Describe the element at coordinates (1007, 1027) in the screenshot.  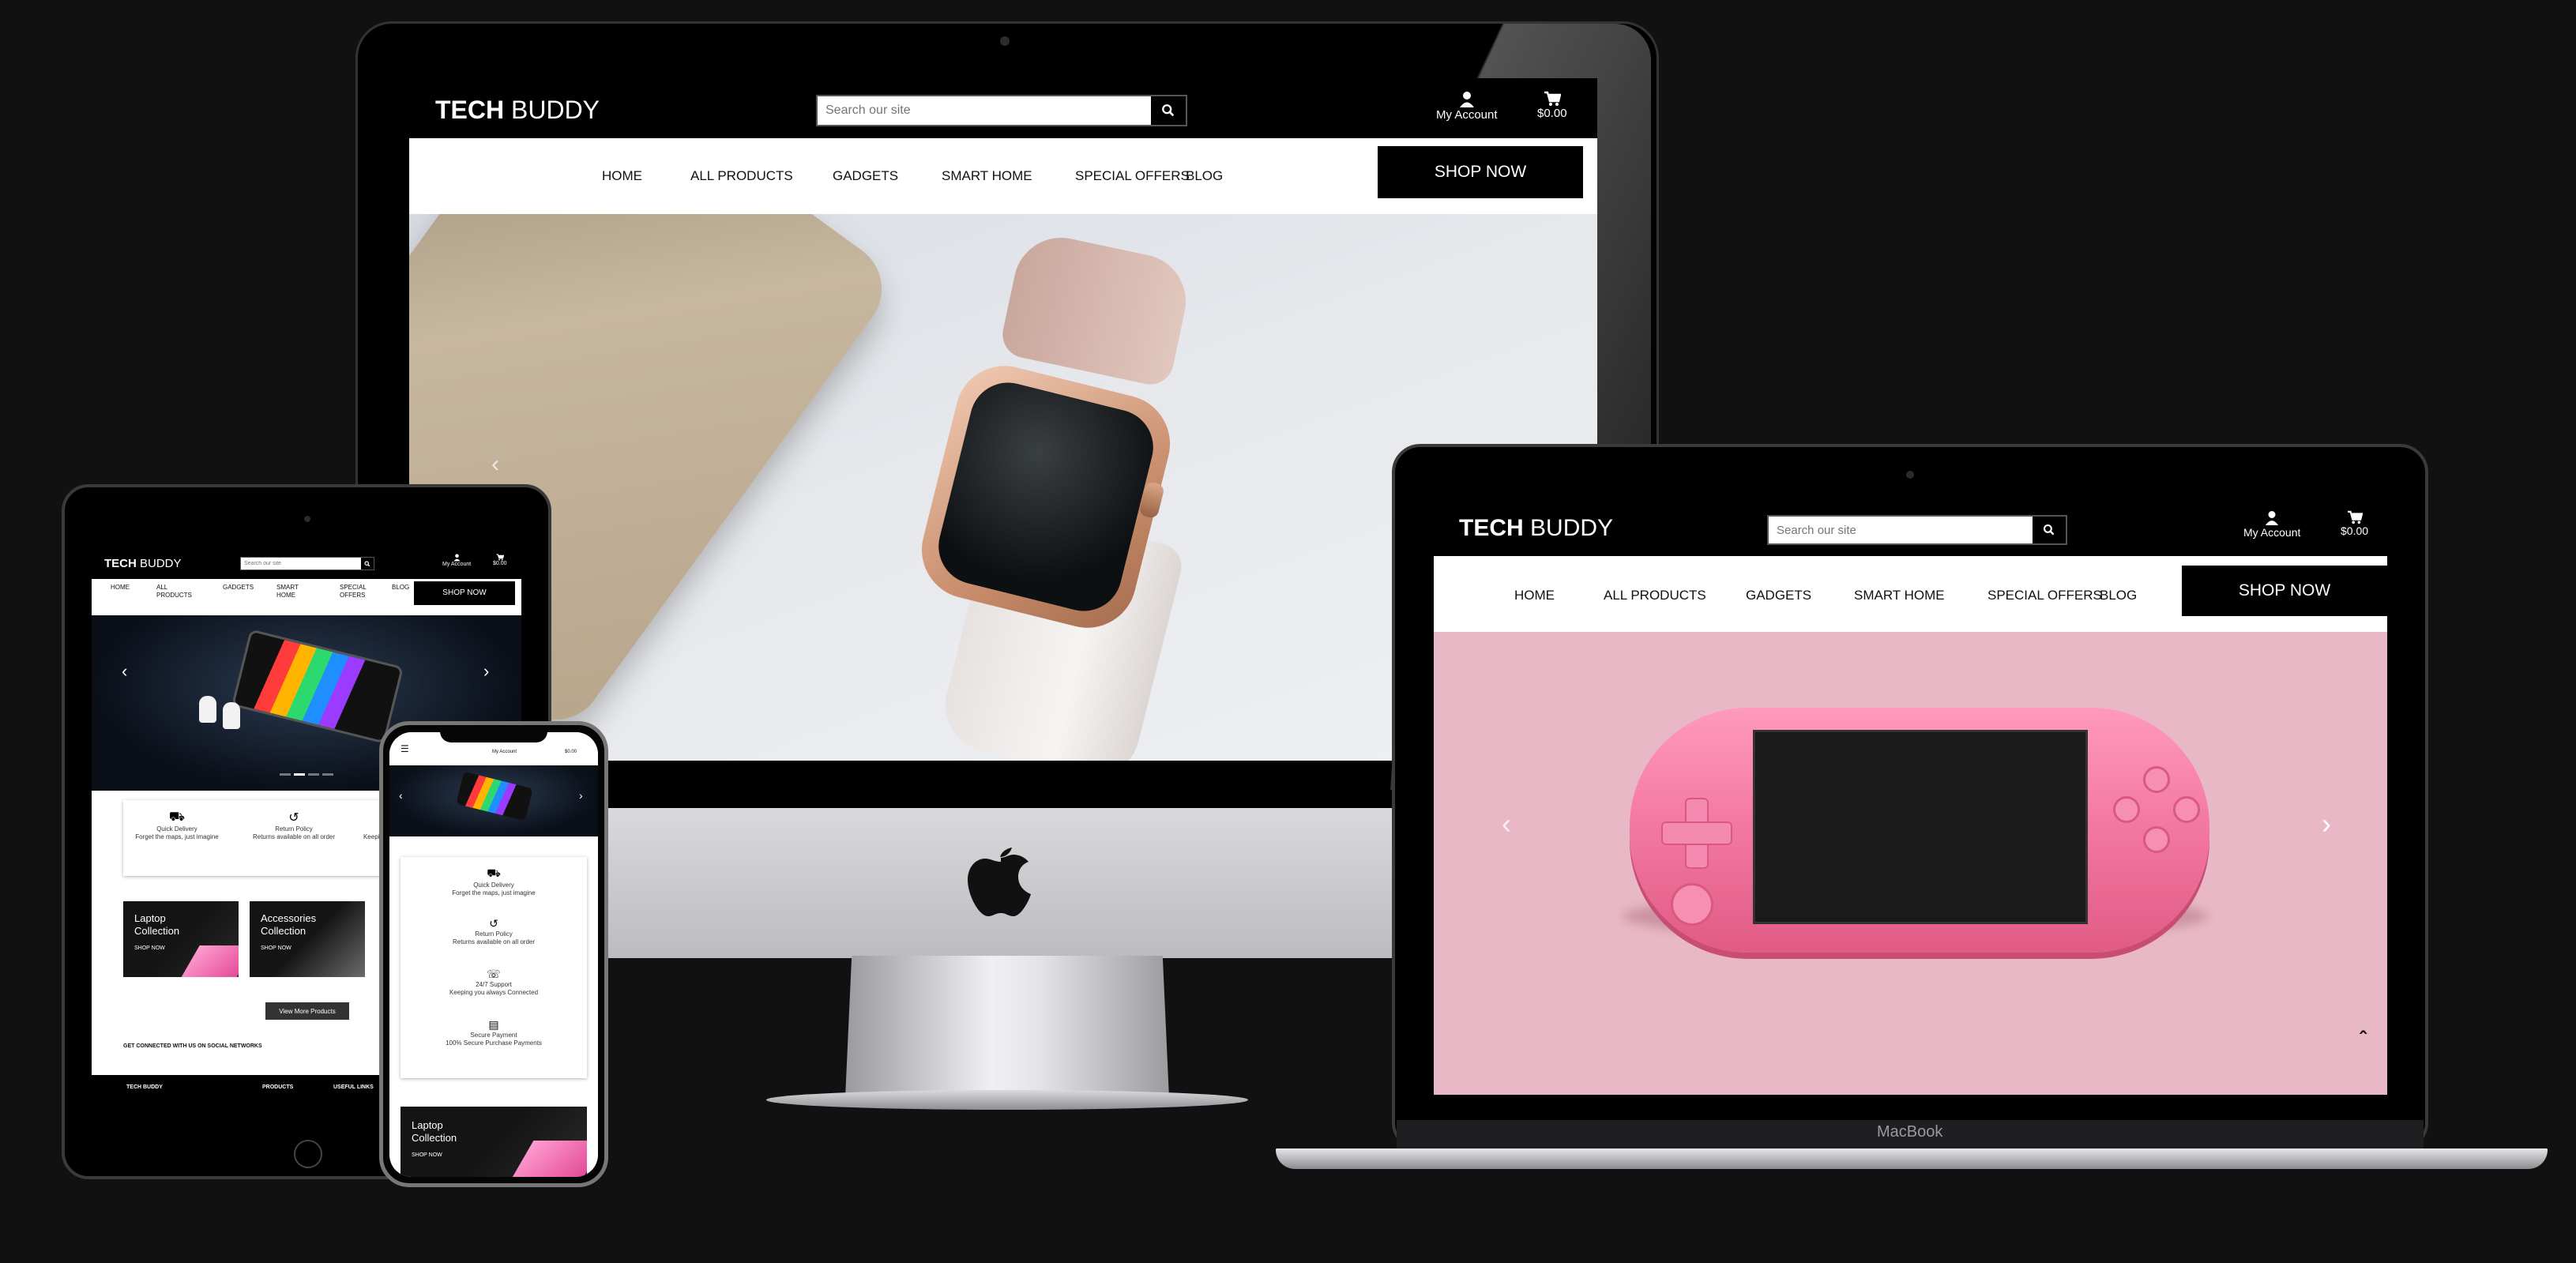
I see `imac-stand-neck` at that location.